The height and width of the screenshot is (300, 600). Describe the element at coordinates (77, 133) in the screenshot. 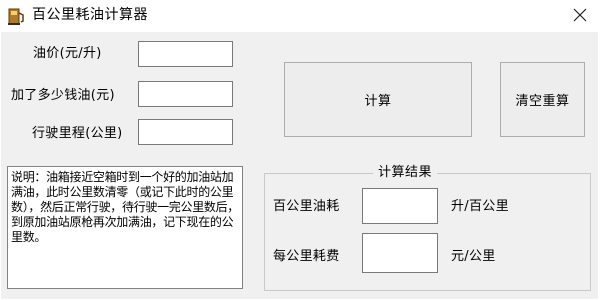

I see `distance-label: 行驶里程(公里)` at that location.